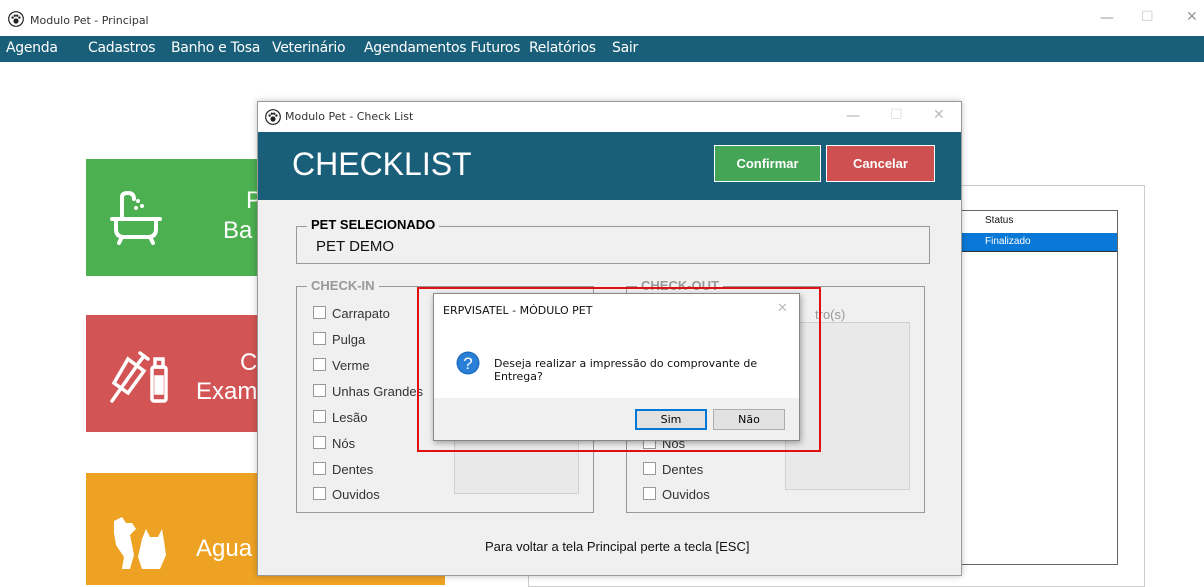  What do you see at coordinates (939, 115) in the screenshot?
I see `checklist-close-button: ✕` at bounding box center [939, 115].